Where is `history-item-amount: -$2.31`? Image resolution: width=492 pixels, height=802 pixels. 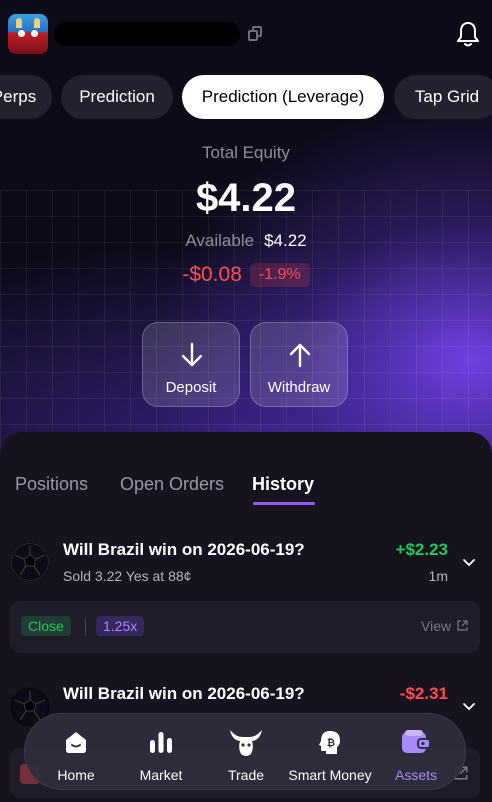 history-item-amount: -$2.31 is located at coordinates (423, 693).